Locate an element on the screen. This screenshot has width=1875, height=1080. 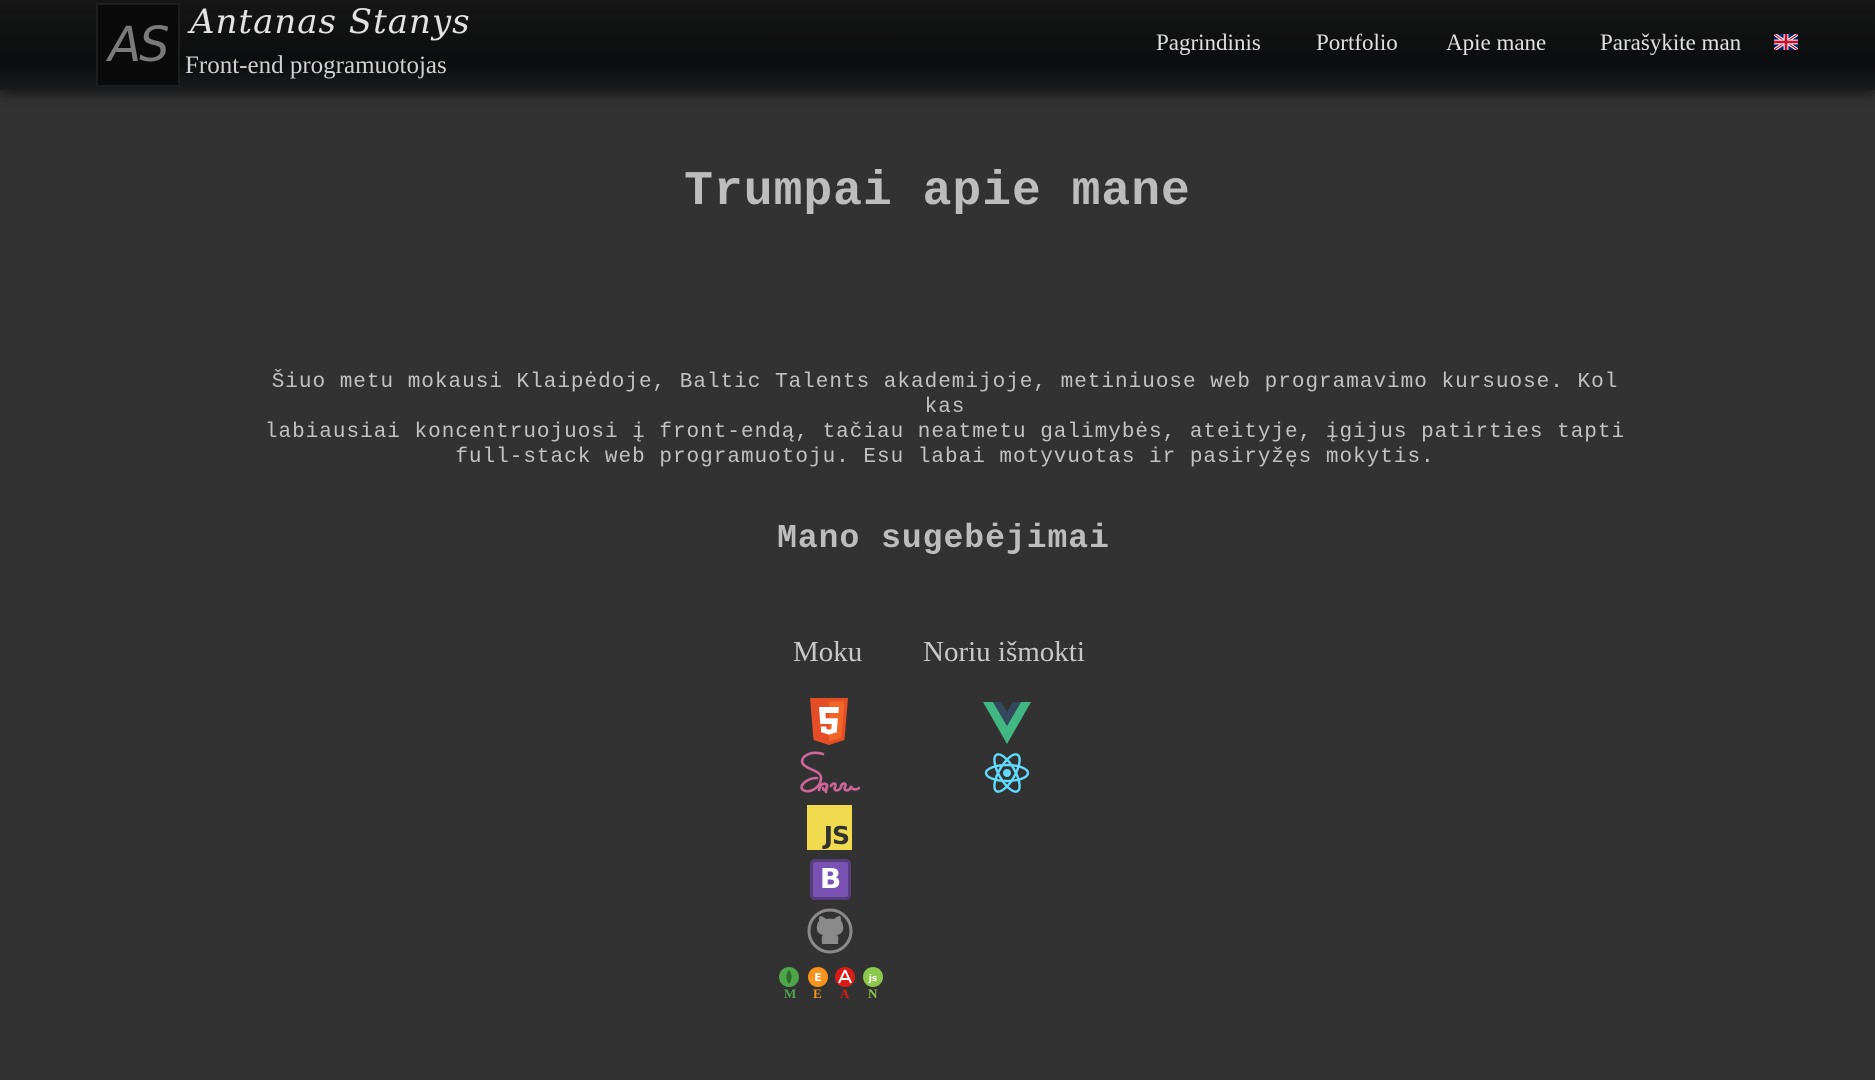
svg-text: js is located at coordinates (872, 979).